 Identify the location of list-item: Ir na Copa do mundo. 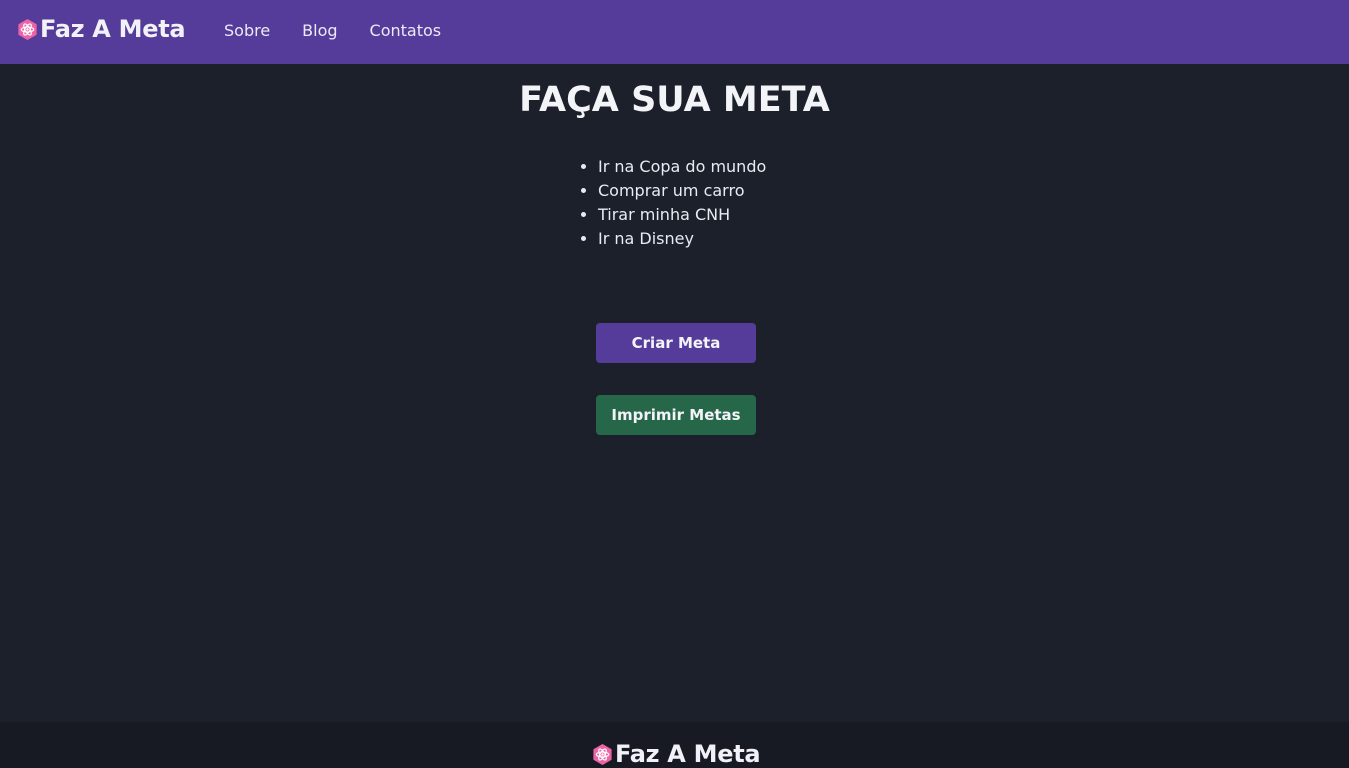
(682, 167).